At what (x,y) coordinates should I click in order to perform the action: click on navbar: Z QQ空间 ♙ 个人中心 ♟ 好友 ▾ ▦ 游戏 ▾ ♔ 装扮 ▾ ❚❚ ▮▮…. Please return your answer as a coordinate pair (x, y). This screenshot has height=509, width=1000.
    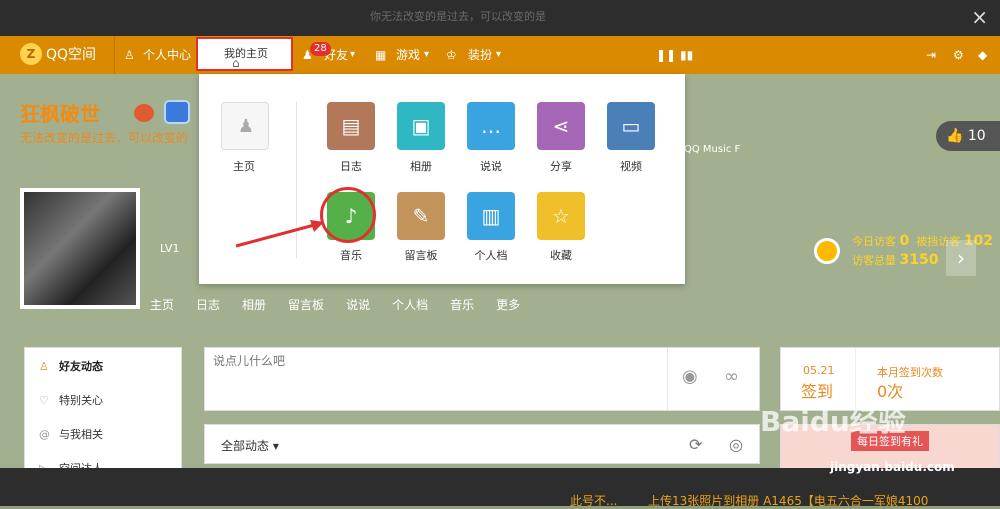
    Looking at the image, I should click on (500, 69).